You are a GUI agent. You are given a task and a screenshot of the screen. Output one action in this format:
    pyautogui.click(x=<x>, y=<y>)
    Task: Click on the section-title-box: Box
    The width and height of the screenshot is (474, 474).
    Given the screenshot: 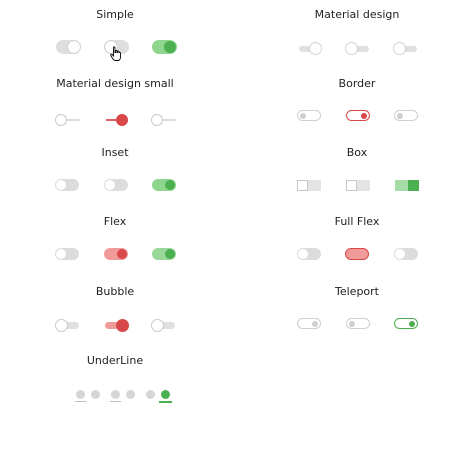 What is the action you would take?
    pyautogui.click(x=357, y=152)
    